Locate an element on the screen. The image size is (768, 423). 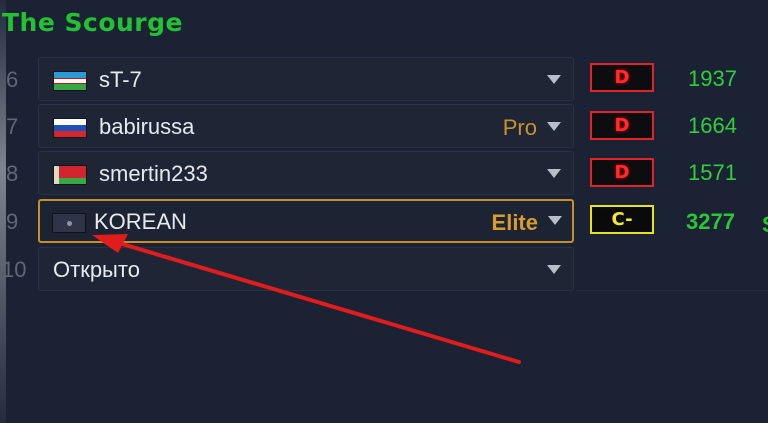
rating-value: 1664 is located at coordinates (712, 125).